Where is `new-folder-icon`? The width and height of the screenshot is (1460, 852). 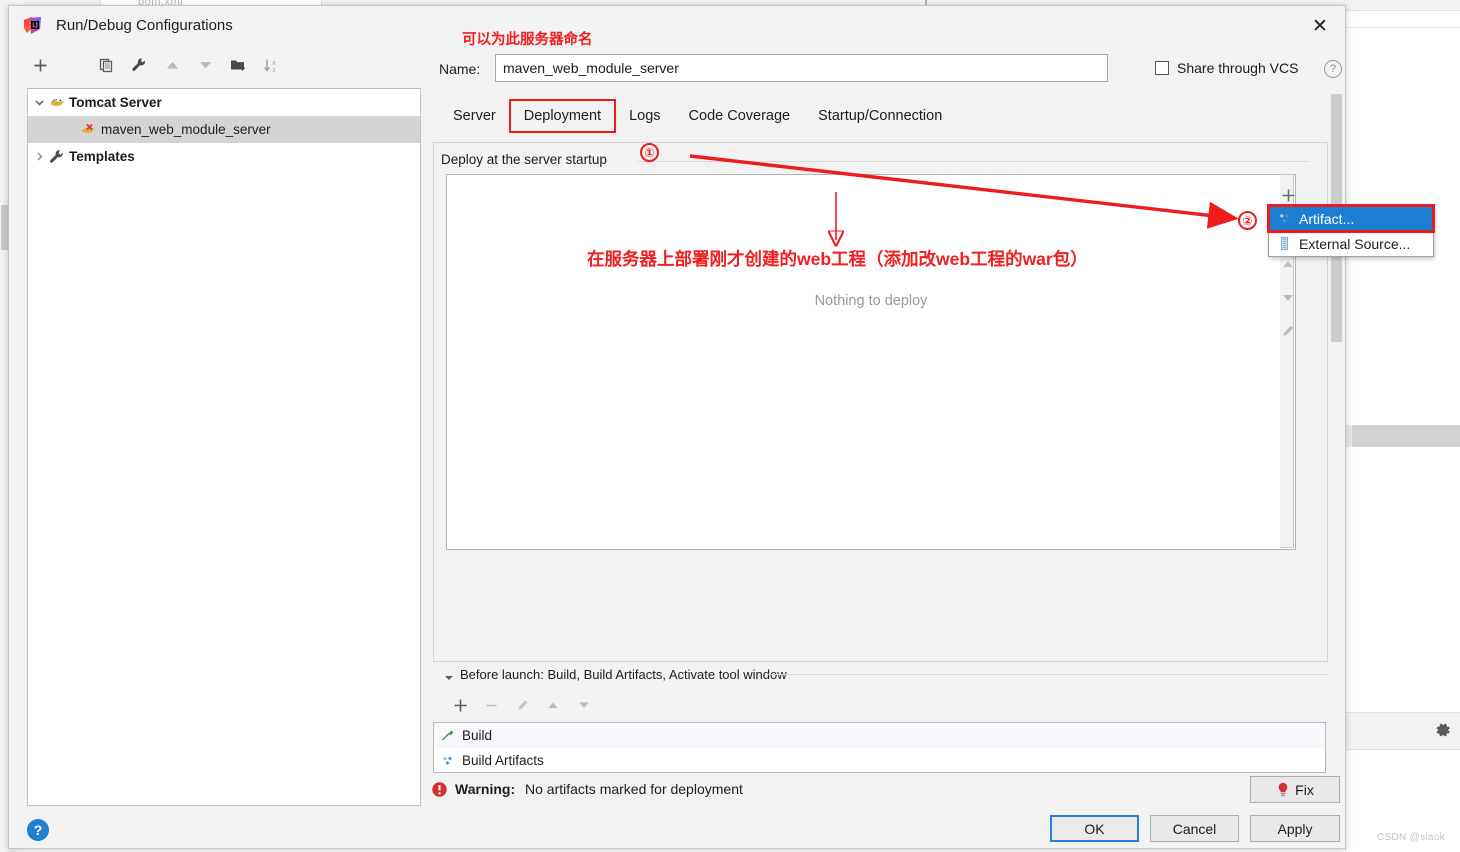 new-folder-icon is located at coordinates (238, 65).